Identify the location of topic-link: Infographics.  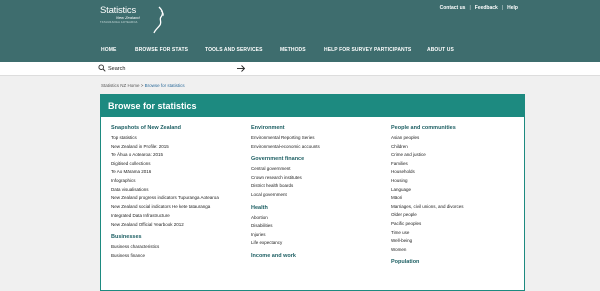
(176, 180).